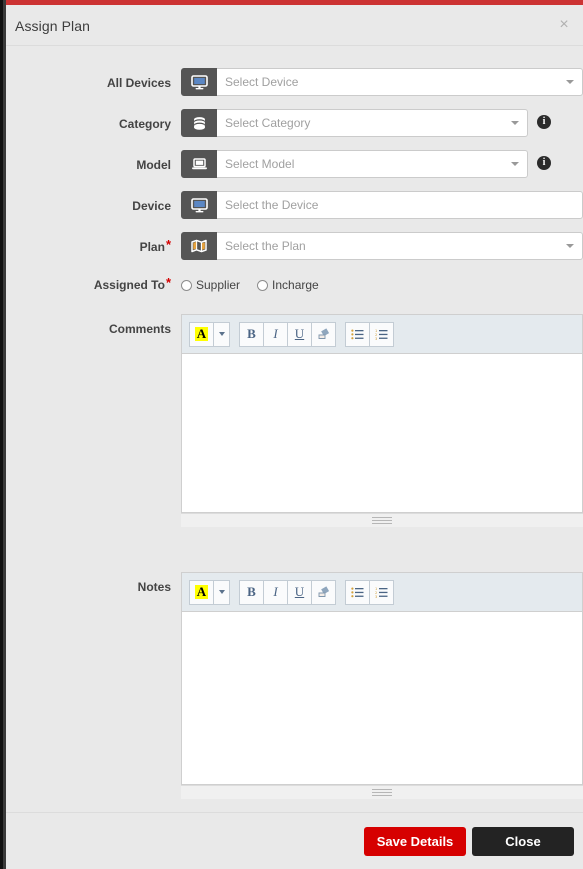 The width and height of the screenshot is (583, 869). I want to click on field-row-category: Category Select Category i, so click(294, 124).